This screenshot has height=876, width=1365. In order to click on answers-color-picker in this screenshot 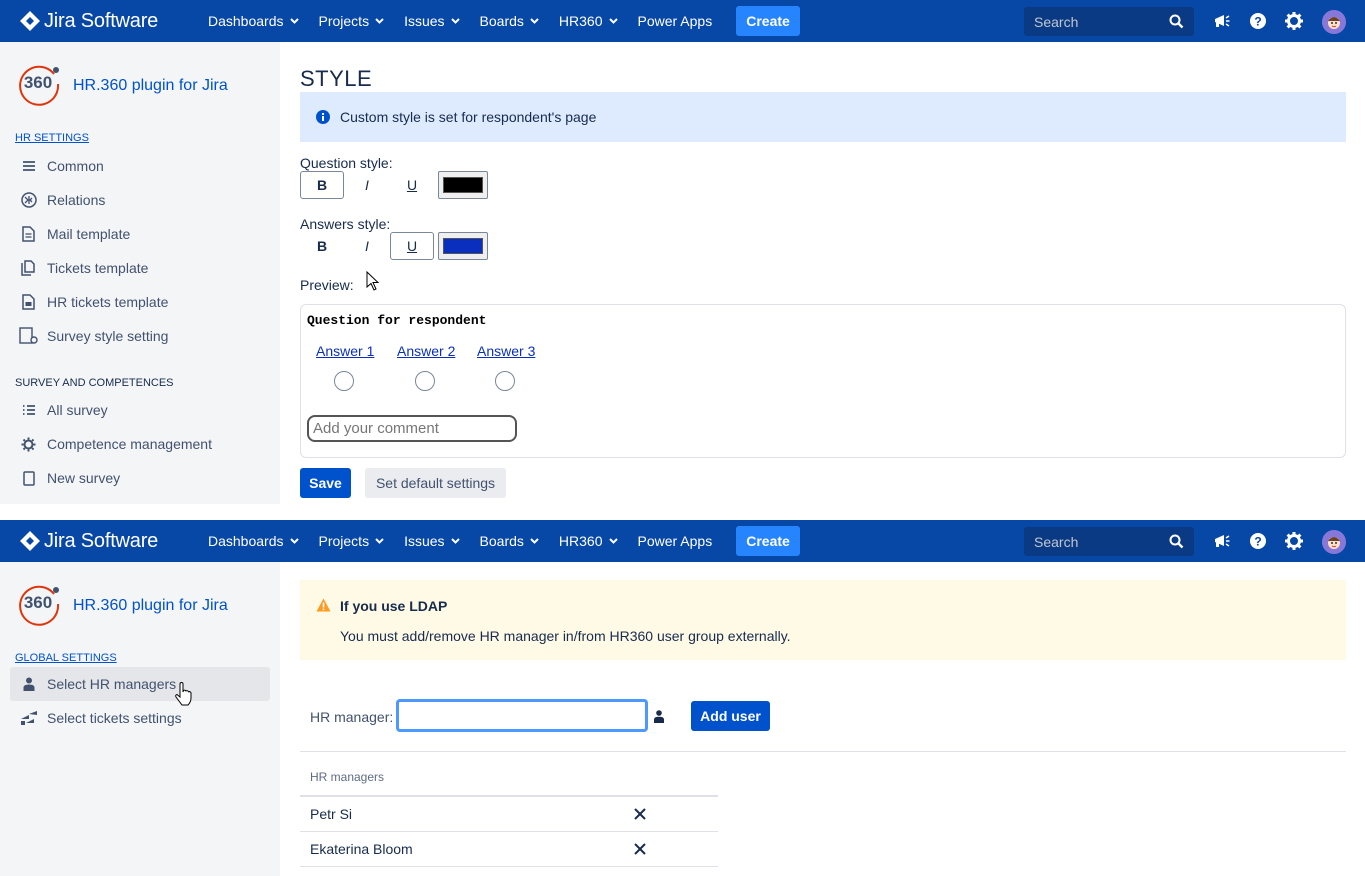, I will do `click(463, 246)`.